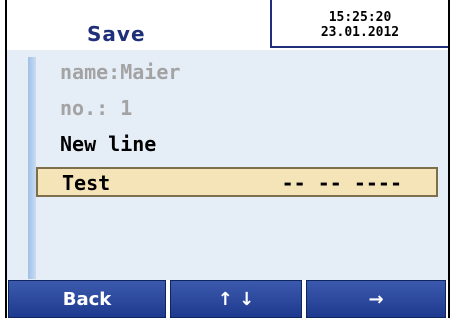 This screenshot has width=455, height=318. I want to click on right-arrow-button: →, so click(376, 299).